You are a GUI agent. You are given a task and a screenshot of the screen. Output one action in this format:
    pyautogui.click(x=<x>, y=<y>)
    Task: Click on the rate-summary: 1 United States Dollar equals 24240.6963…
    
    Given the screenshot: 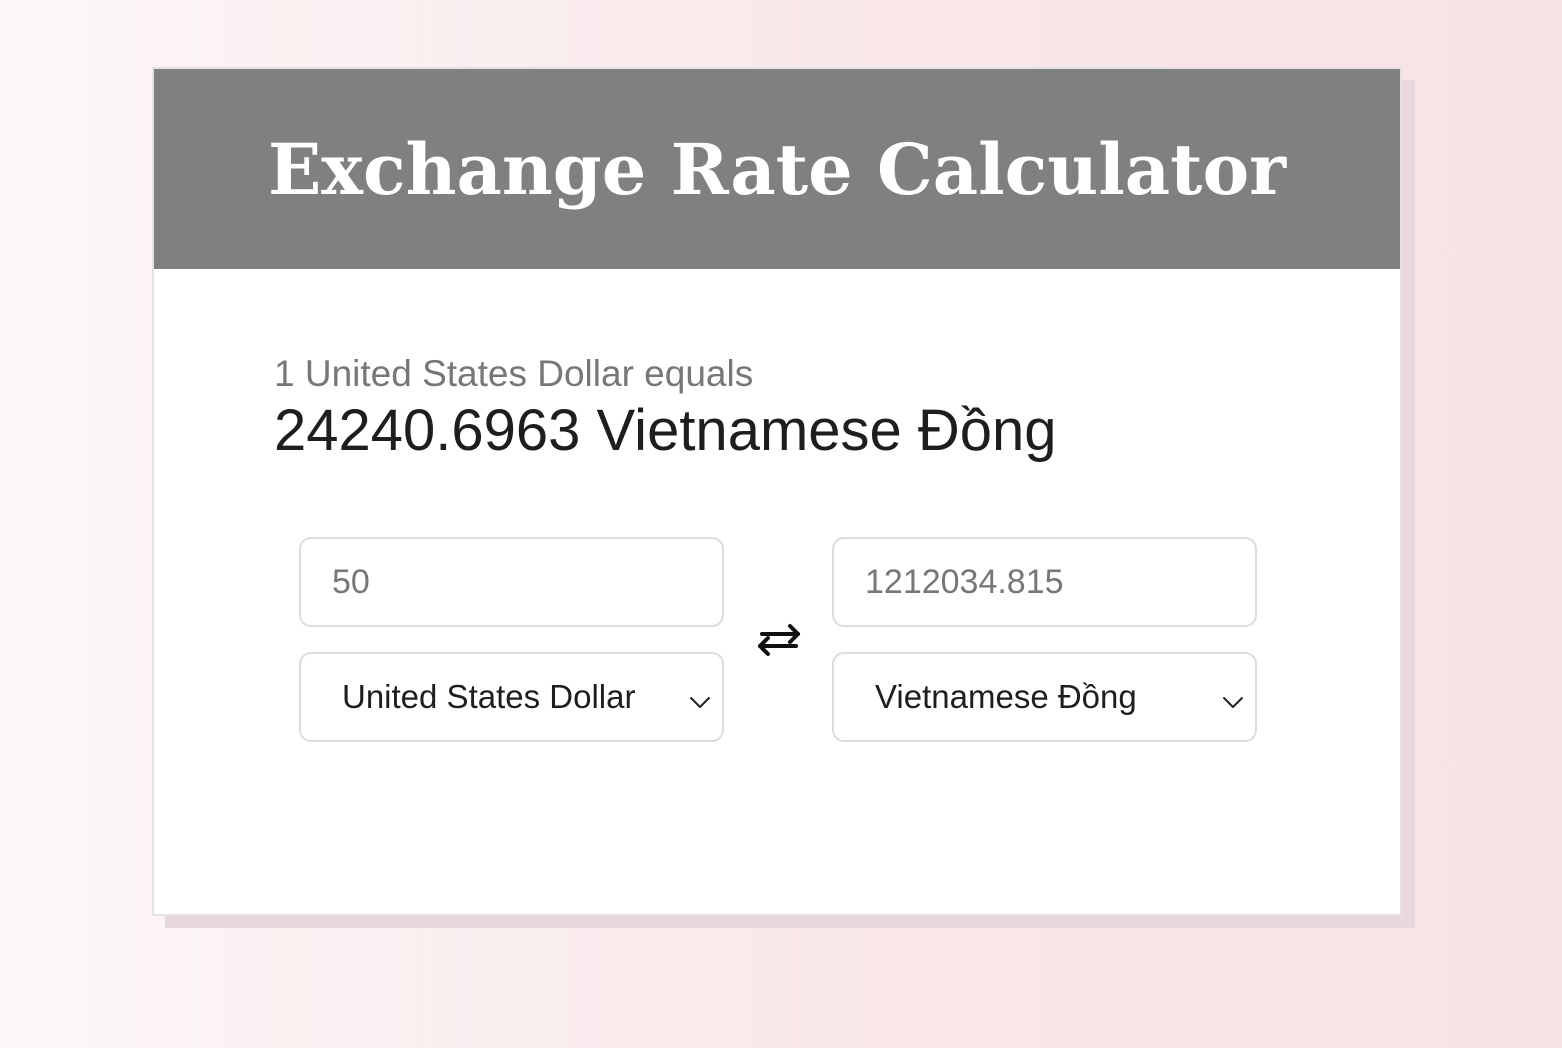 What is the action you would take?
    pyautogui.click(x=665, y=409)
    